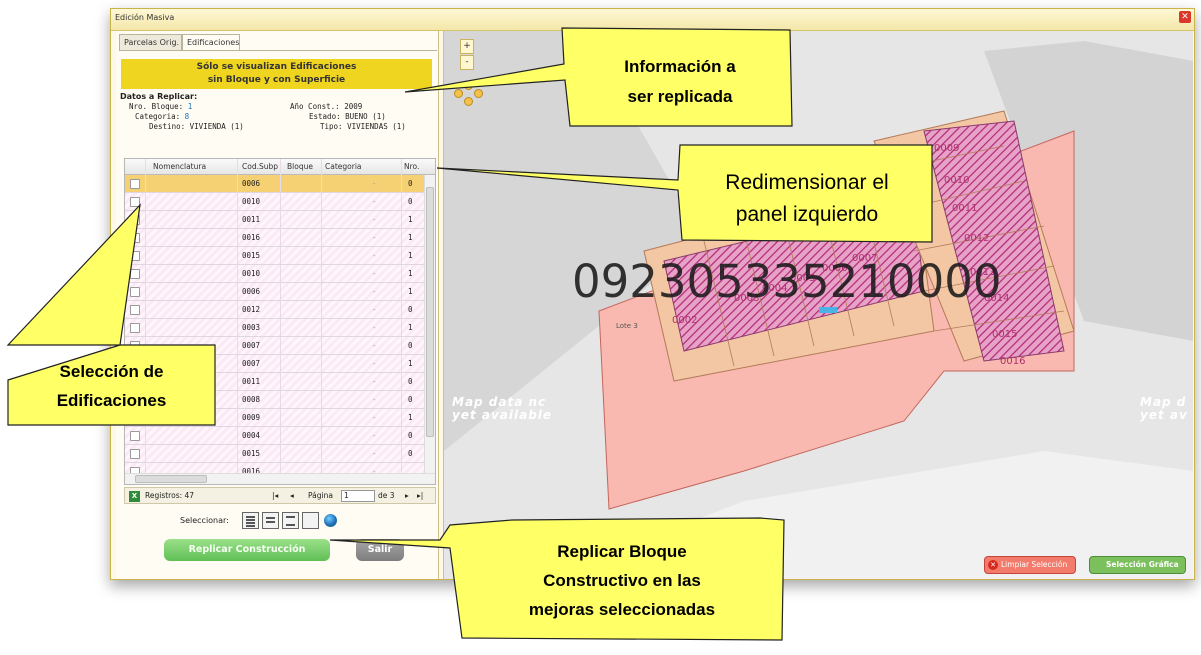 This screenshot has height=655, width=1201. What do you see at coordinates (458, 93) in the screenshot?
I see `pan-left-icon` at bounding box center [458, 93].